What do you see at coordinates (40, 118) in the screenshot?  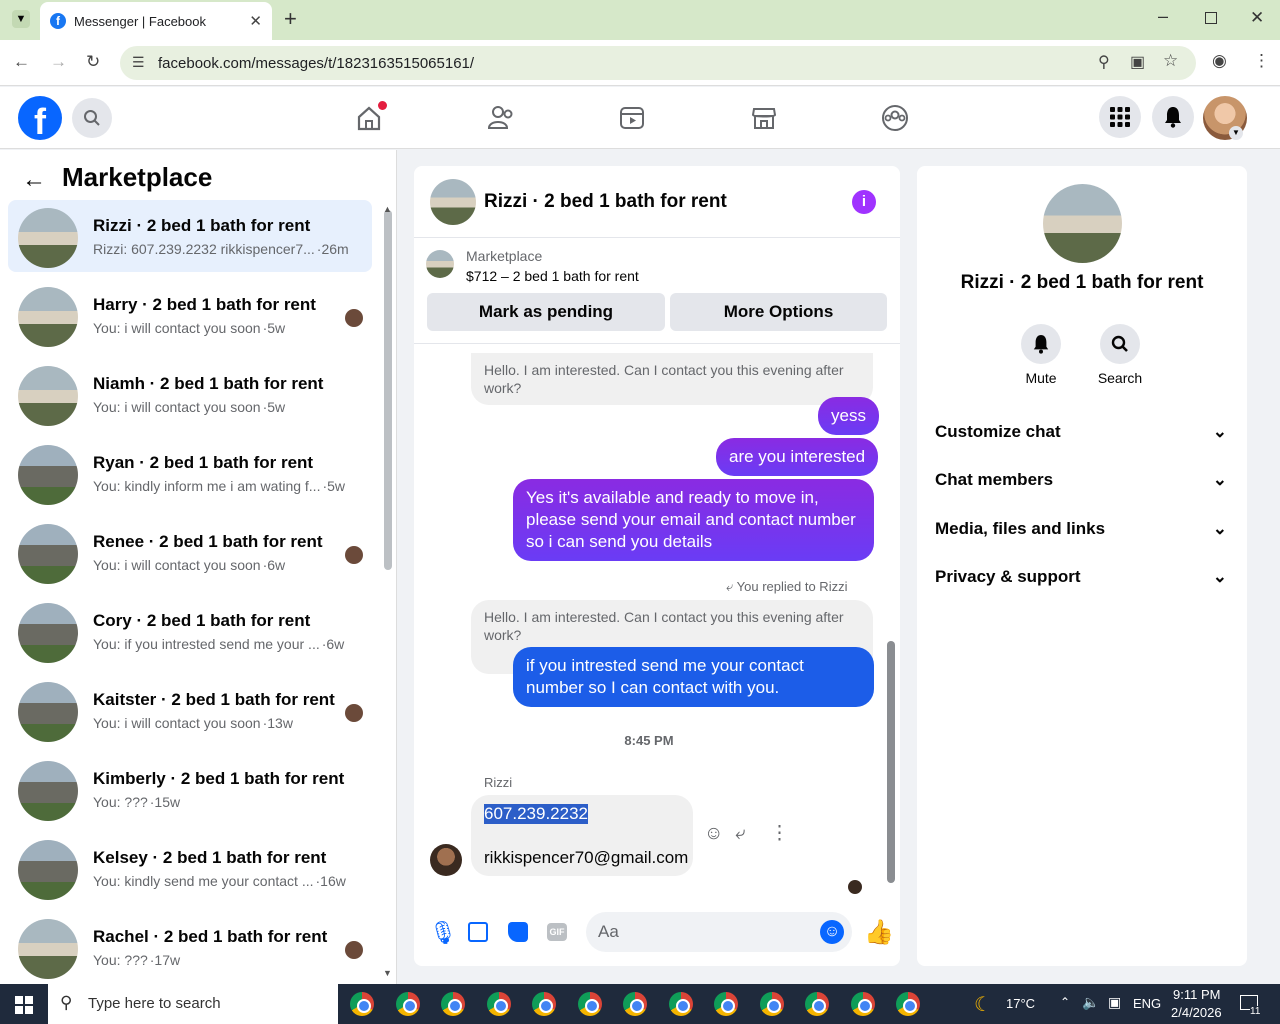 I see `facebook-logo: f` at bounding box center [40, 118].